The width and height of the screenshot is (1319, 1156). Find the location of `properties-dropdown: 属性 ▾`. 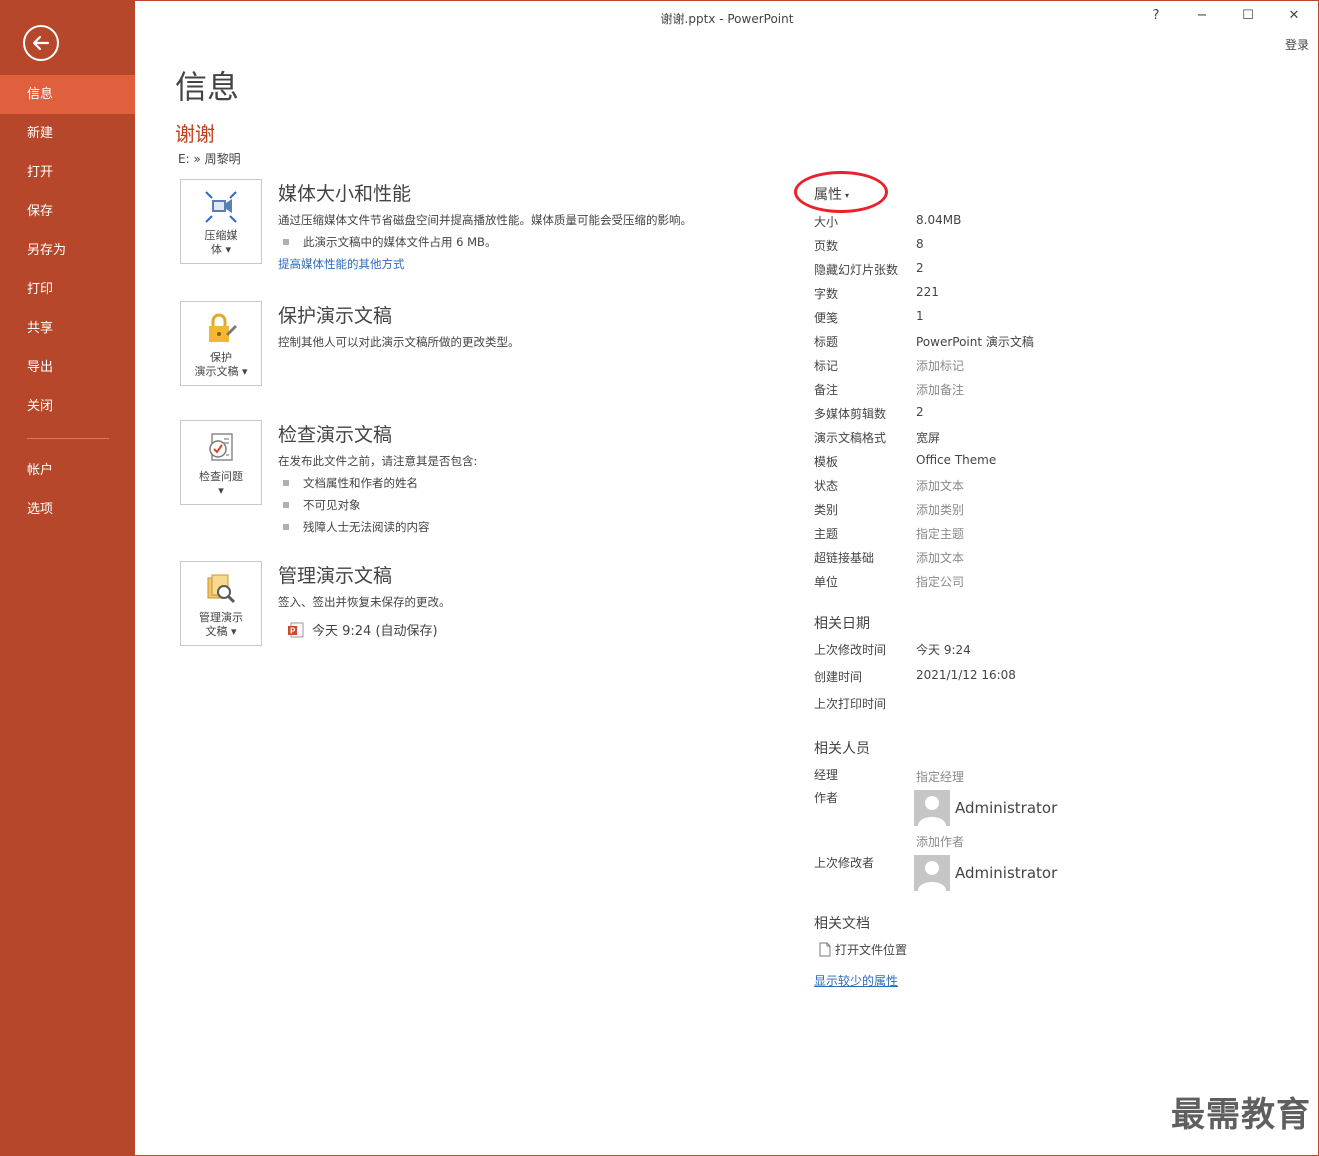

properties-dropdown: 属性 ▾ is located at coordinates (831, 194).